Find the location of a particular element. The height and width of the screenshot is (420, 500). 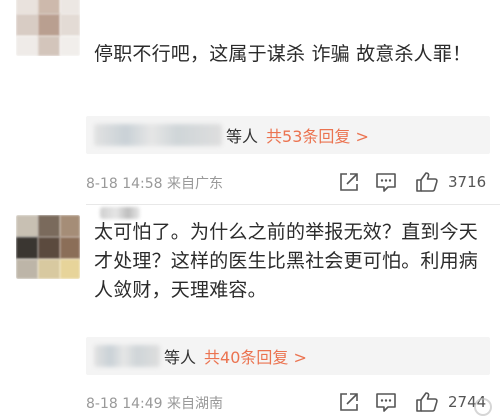

replies-summary: 等人 共40条回复 > is located at coordinates (288, 356).